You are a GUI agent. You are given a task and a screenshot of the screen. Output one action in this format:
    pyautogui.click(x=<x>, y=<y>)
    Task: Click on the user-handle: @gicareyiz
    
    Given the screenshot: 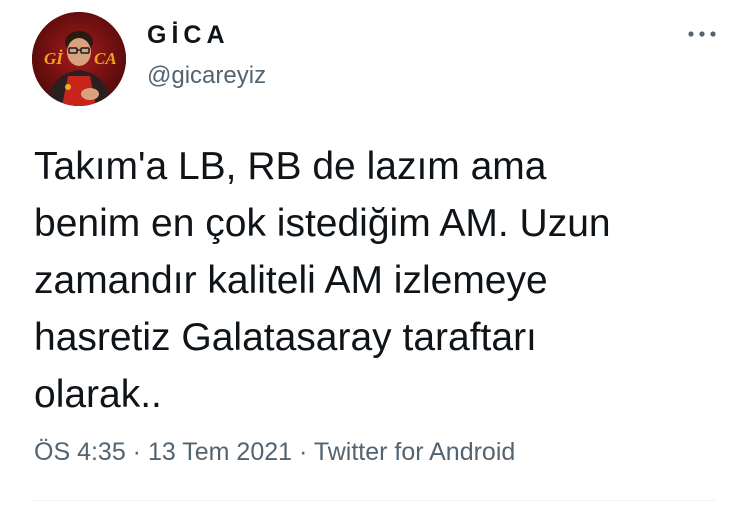 What is the action you would take?
    pyautogui.click(x=206, y=76)
    